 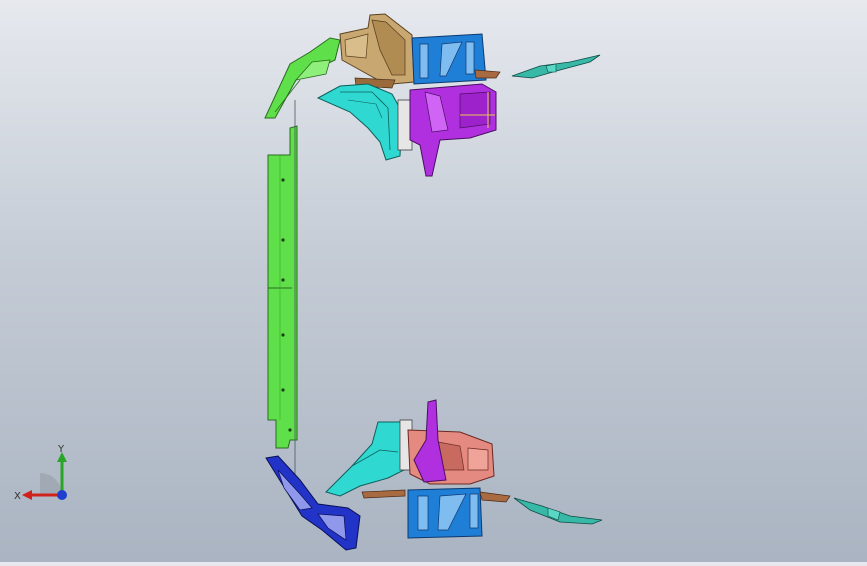 What do you see at coordinates (61, 449) in the screenshot?
I see `y-axis-label: Y` at bounding box center [61, 449].